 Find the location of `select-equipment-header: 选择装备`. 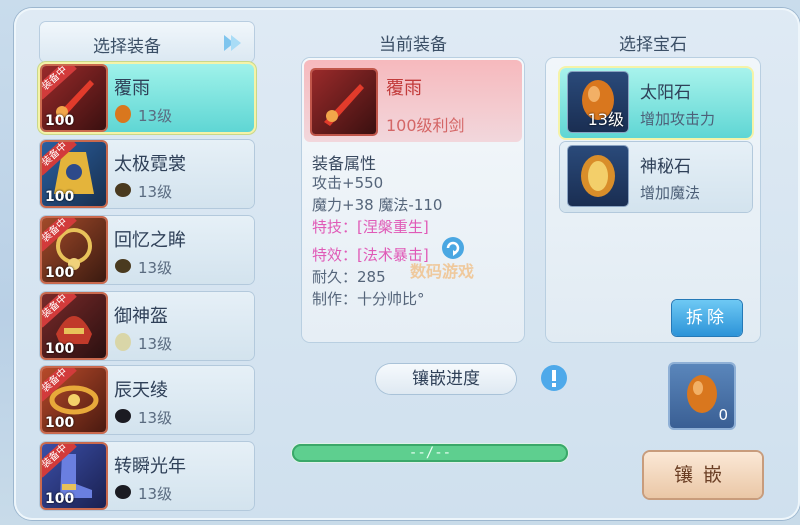

select-equipment-header: 选择装备 is located at coordinates (147, 42).